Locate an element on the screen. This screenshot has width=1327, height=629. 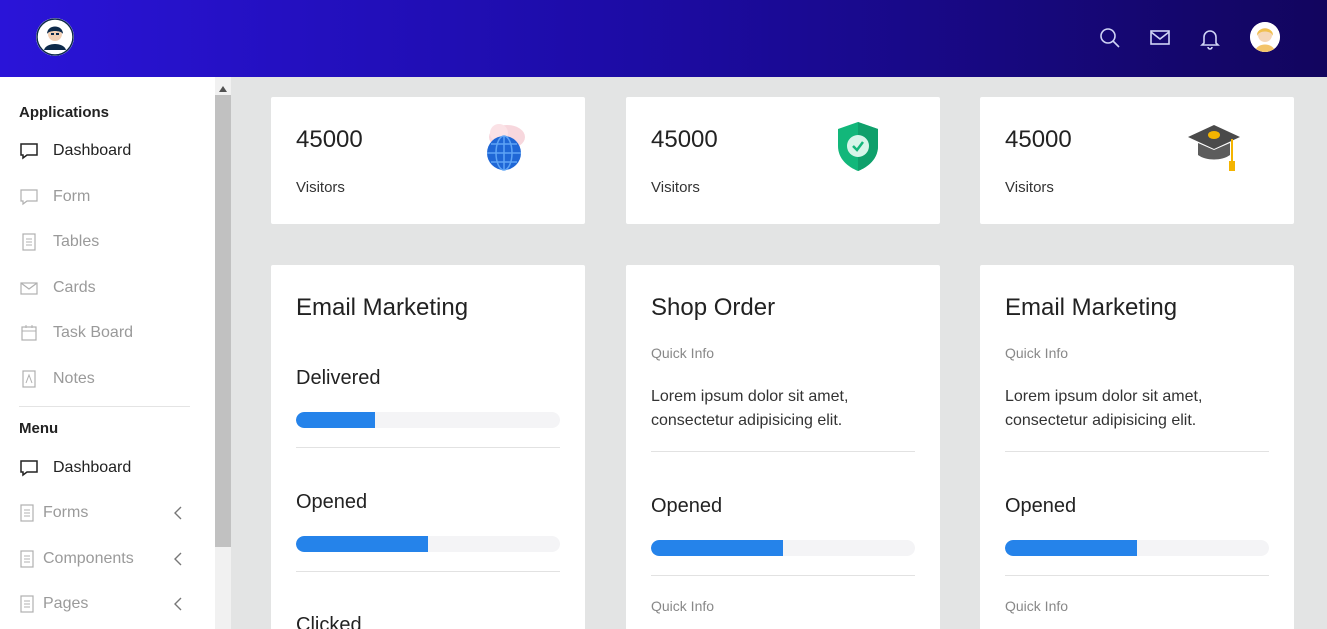
sidebar-item-task-board: Task Board is located at coordinates (106, 333).